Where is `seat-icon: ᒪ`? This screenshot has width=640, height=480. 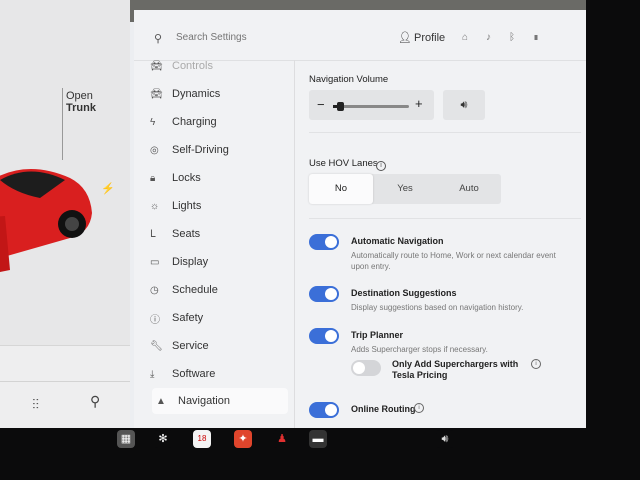 seat-icon: ᒪ is located at coordinates (153, 234).